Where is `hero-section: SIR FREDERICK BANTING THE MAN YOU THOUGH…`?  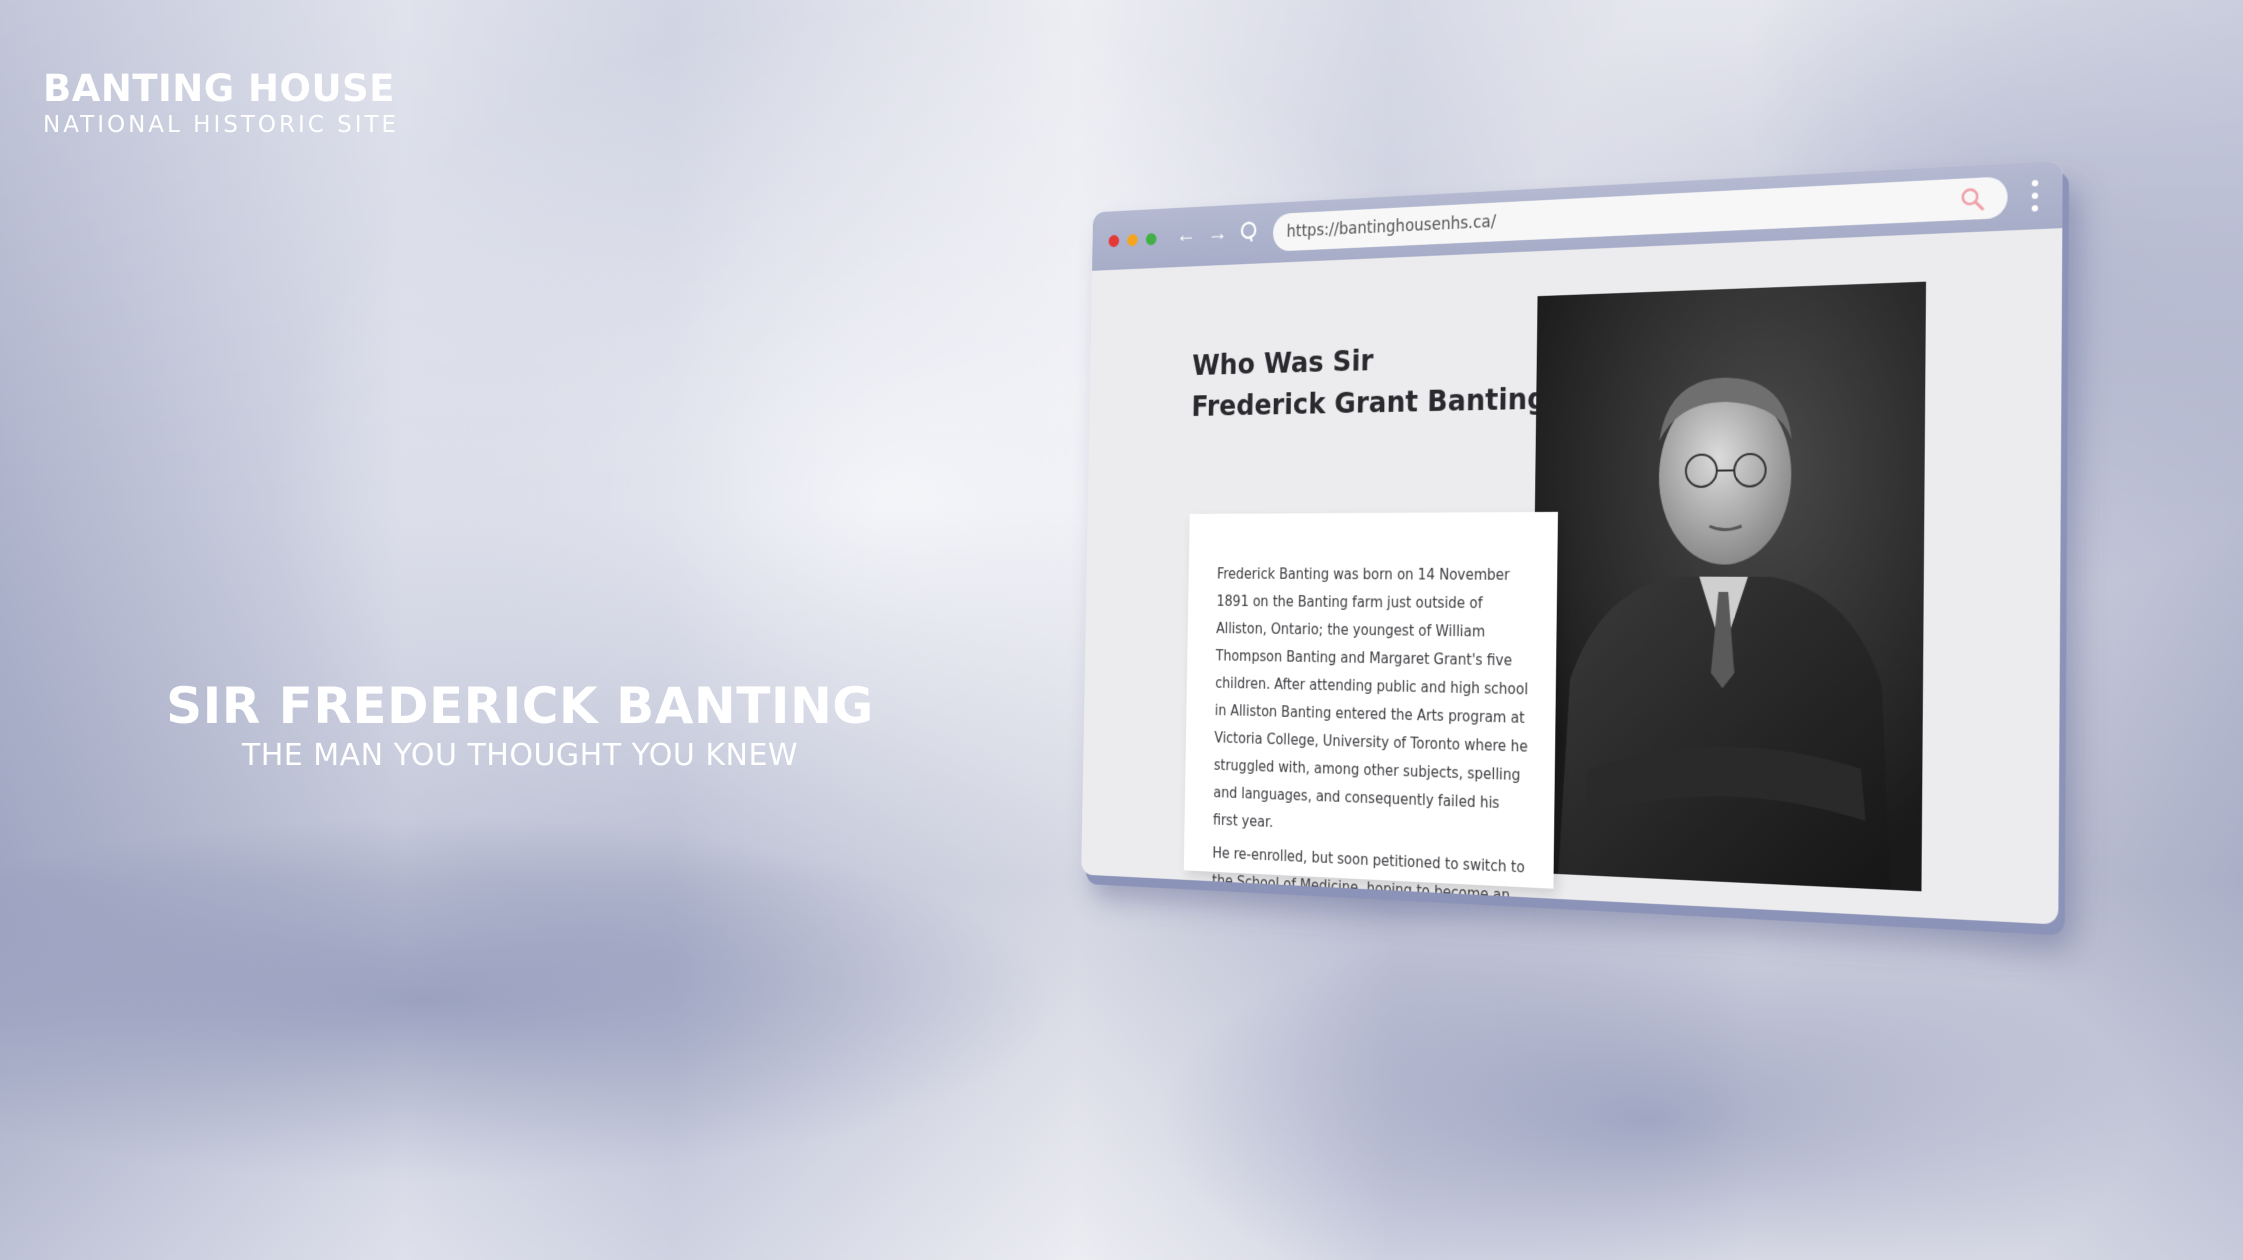
hero-section: SIR FREDERICK BANTING THE MAN YOU THOUGH… is located at coordinates (520, 726).